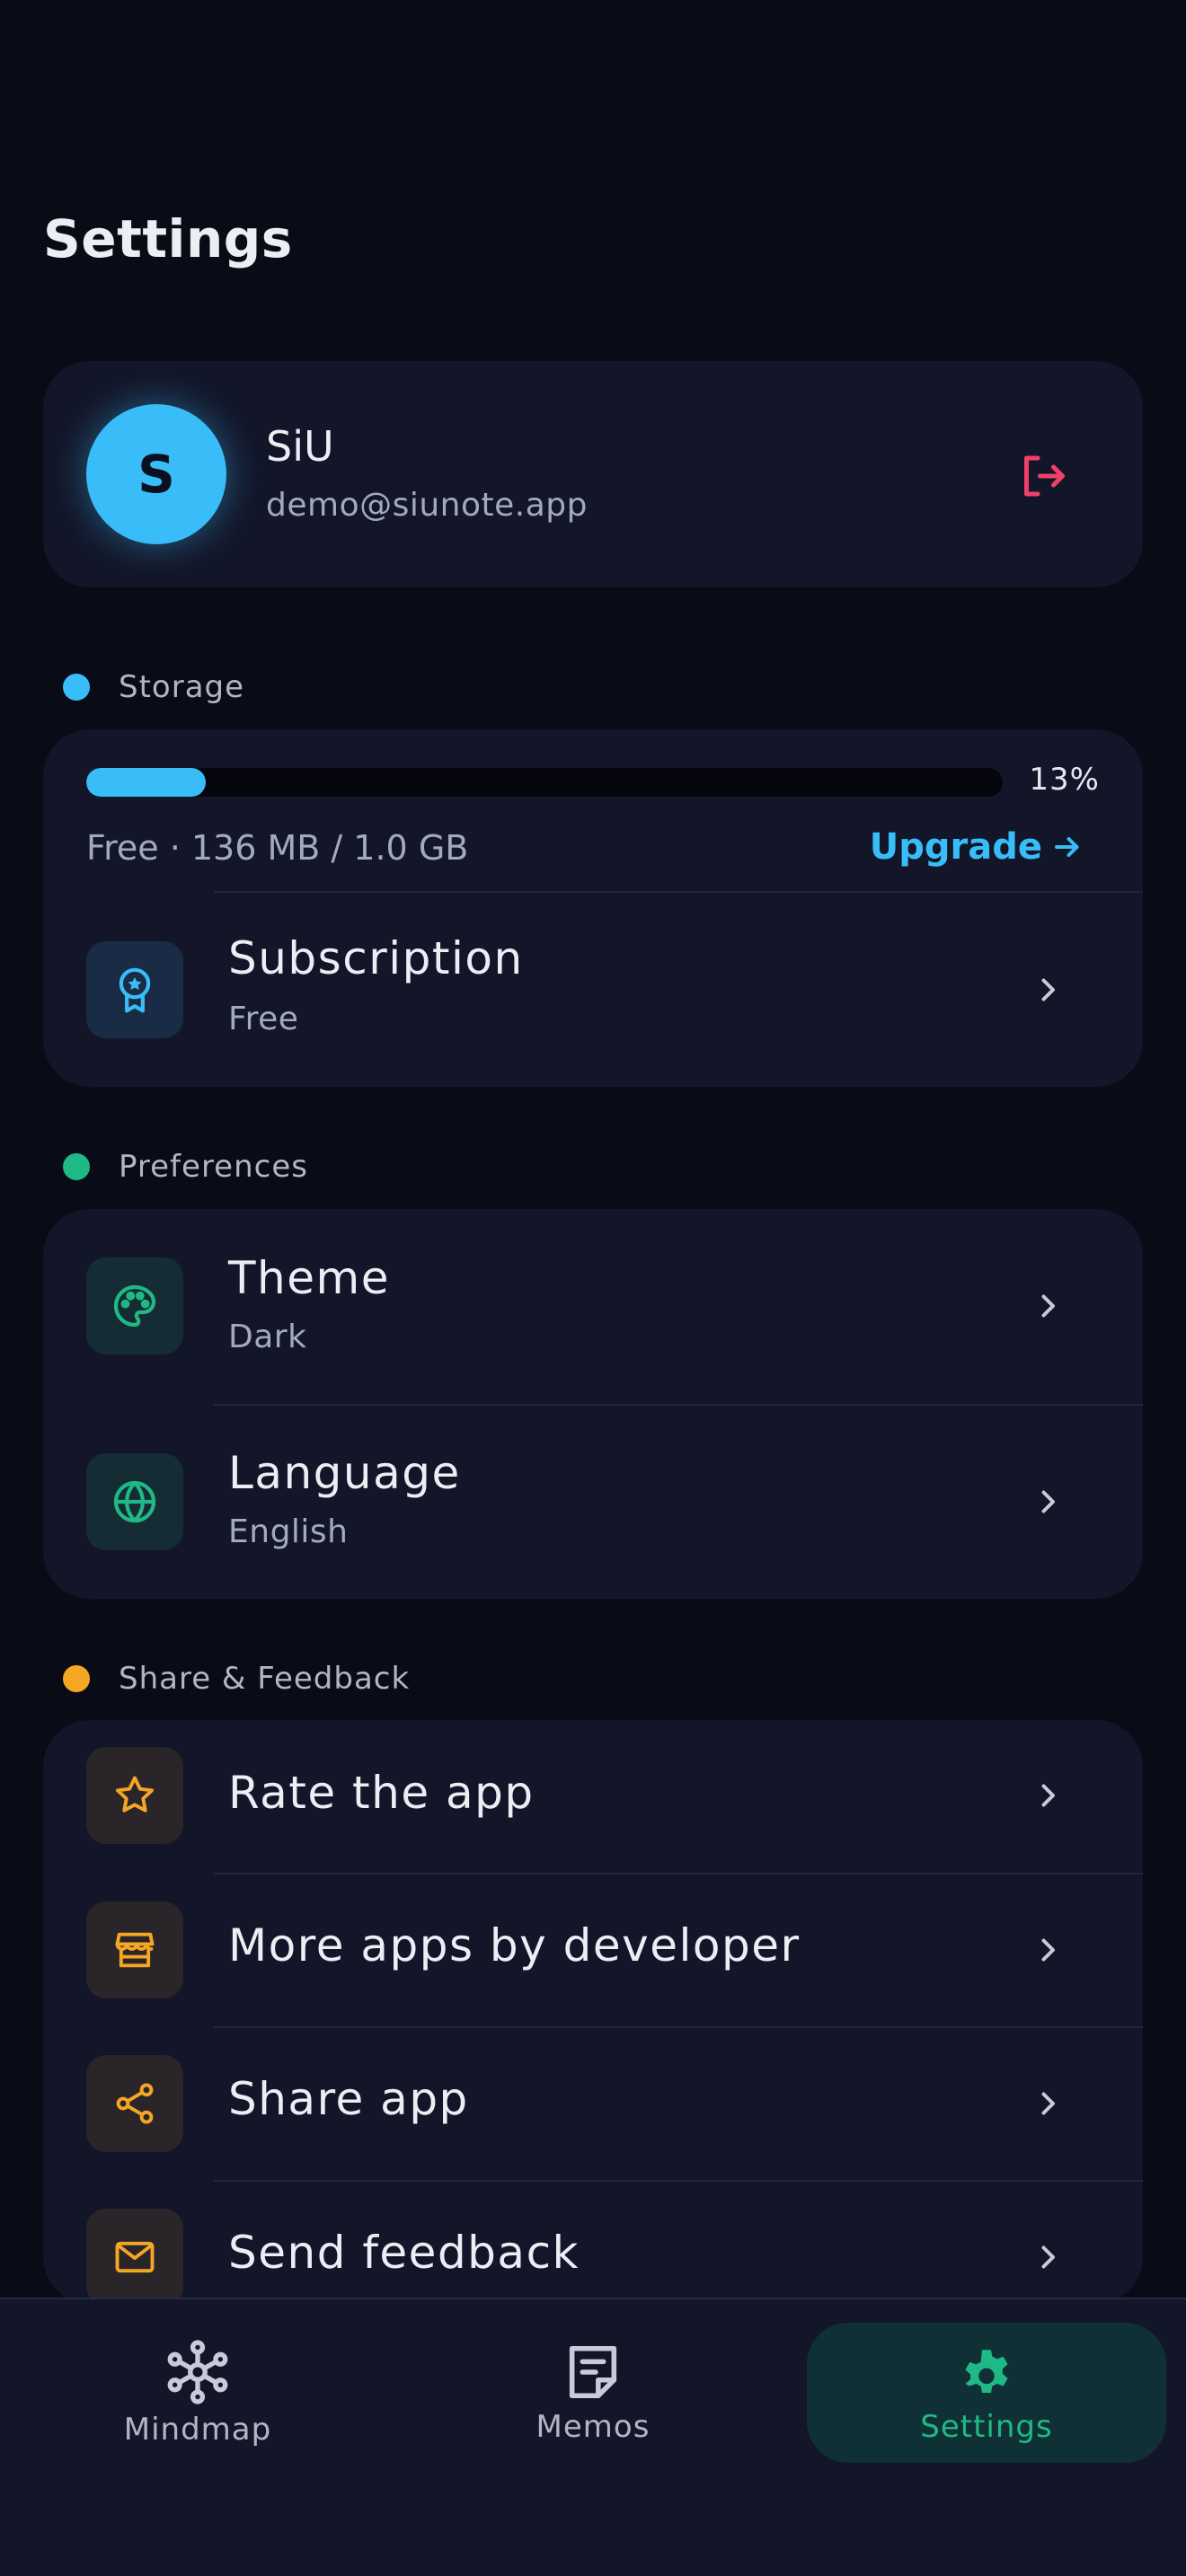 The image size is (1186, 2576). I want to click on subscription-value: Free, so click(263, 1019).